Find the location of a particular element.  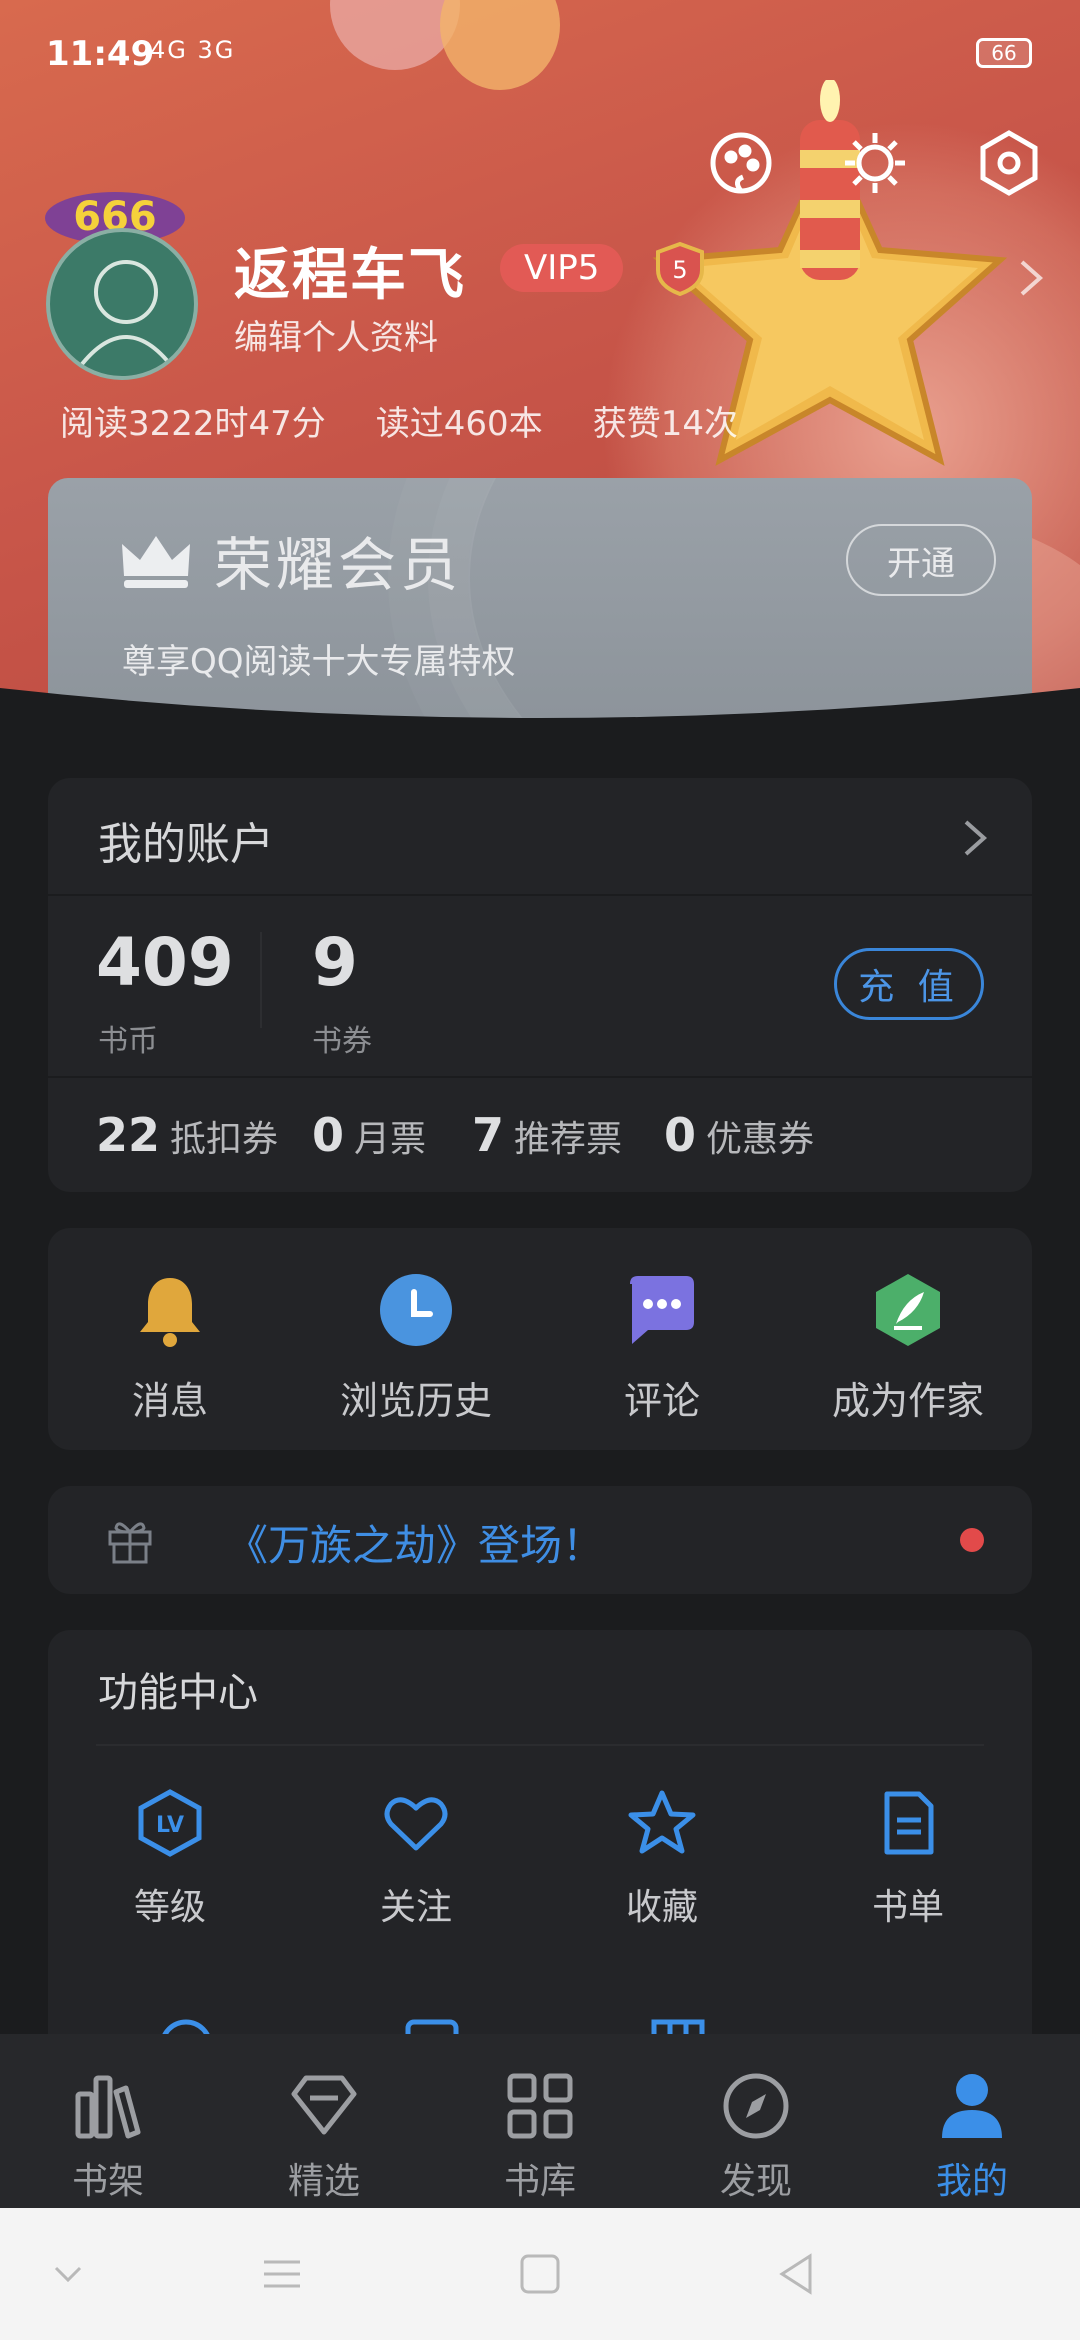

ticket-recommend: 7 推荐票 is located at coordinates (547, 1135).